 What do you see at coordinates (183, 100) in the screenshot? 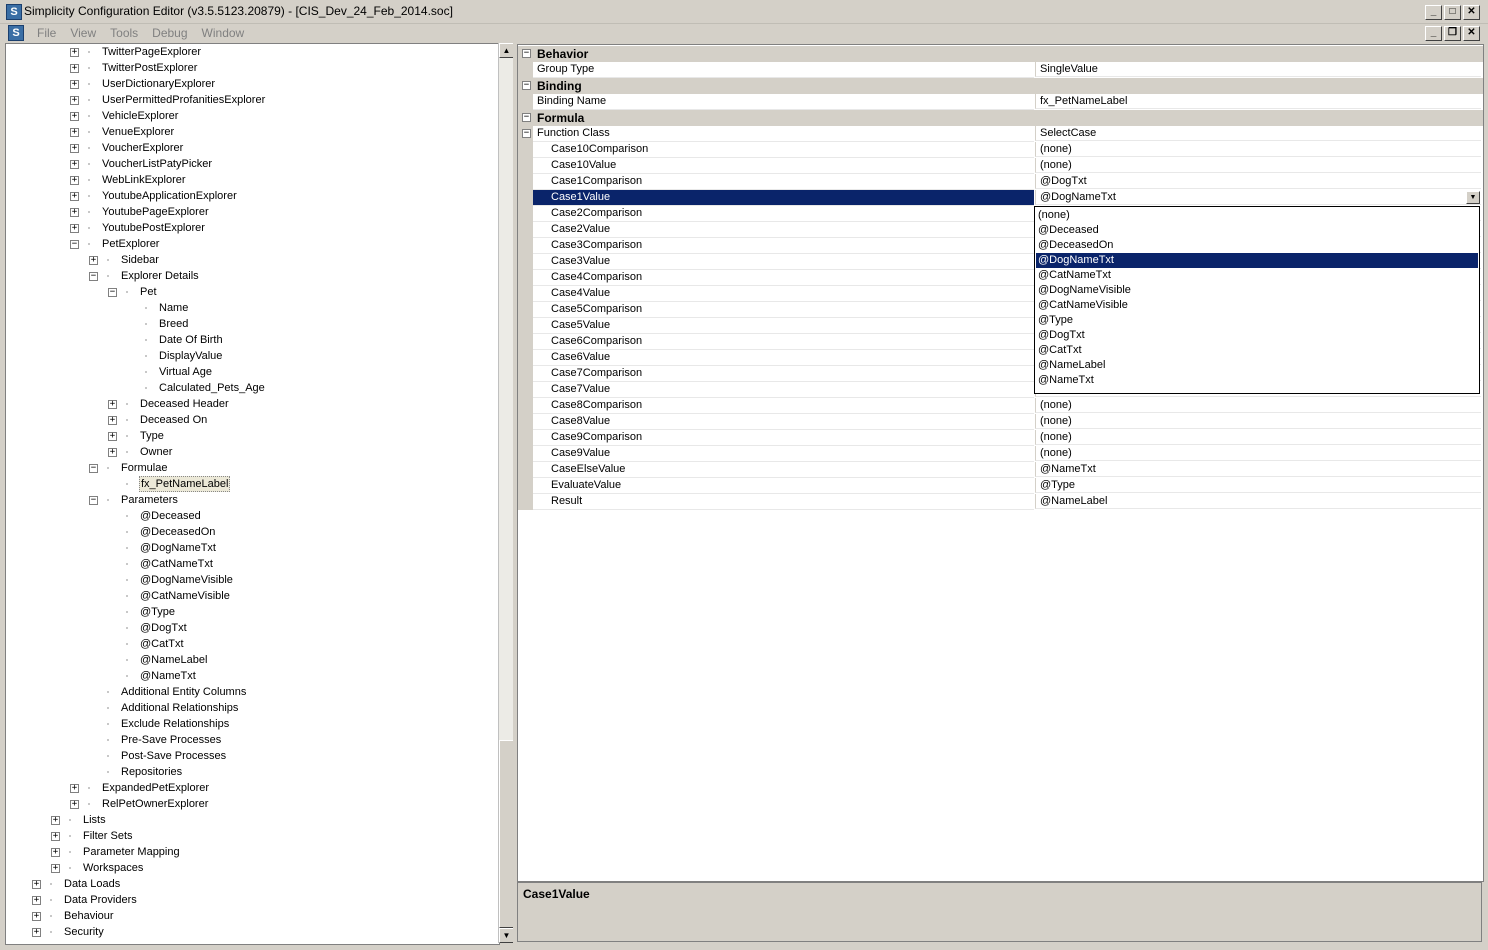
I see `tree-item-label: UserPermittedProfanitiesExplorer` at bounding box center [183, 100].